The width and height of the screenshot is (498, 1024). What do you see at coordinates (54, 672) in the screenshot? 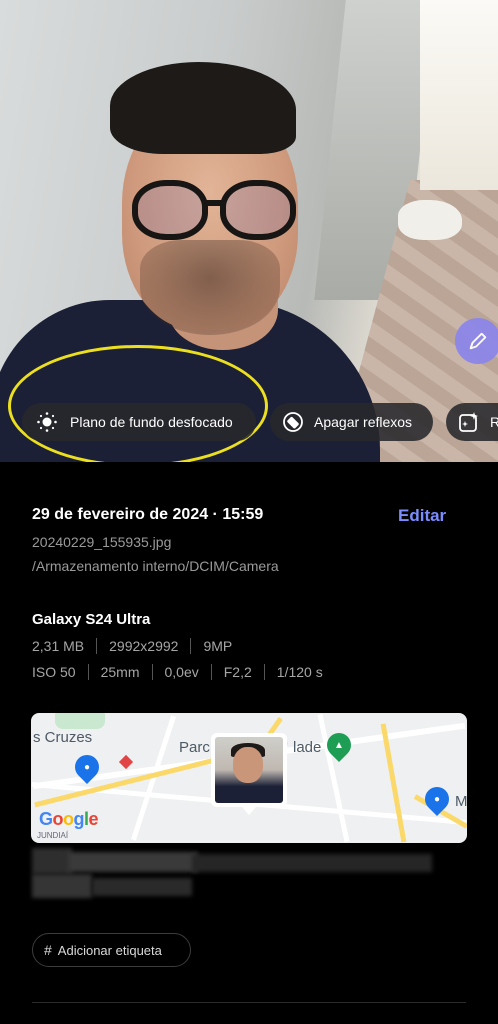
I see `iso: ISO 50` at bounding box center [54, 672].